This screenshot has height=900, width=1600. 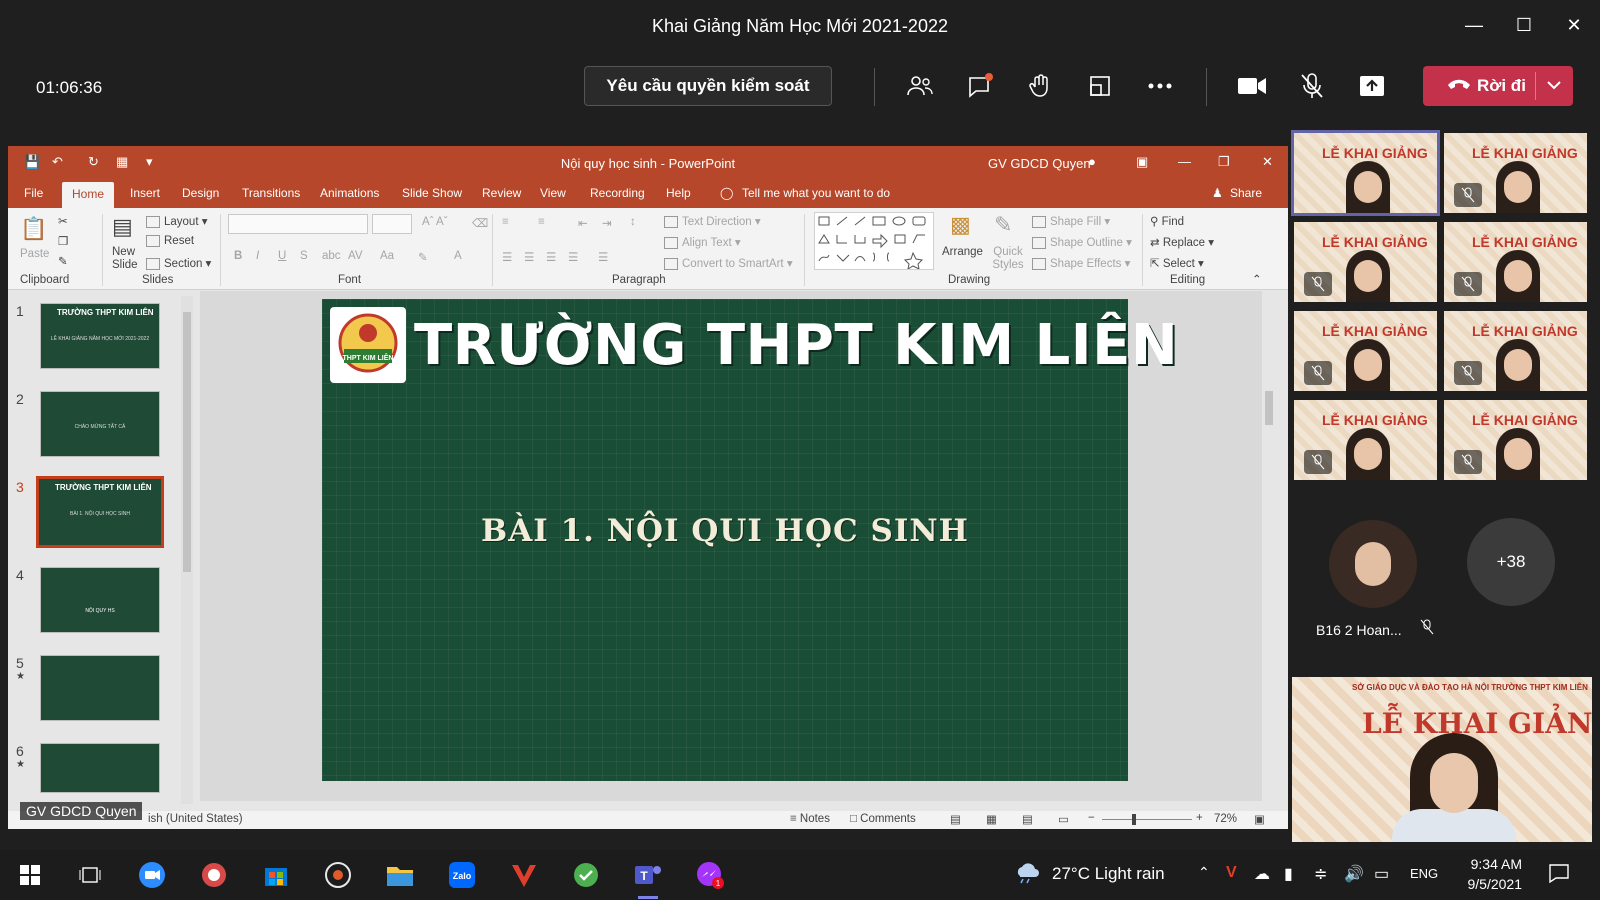 What do you see at coordinates (524, 875) in the screenshot?
I see `antivirus-icon` at bounding box center [524, 875].